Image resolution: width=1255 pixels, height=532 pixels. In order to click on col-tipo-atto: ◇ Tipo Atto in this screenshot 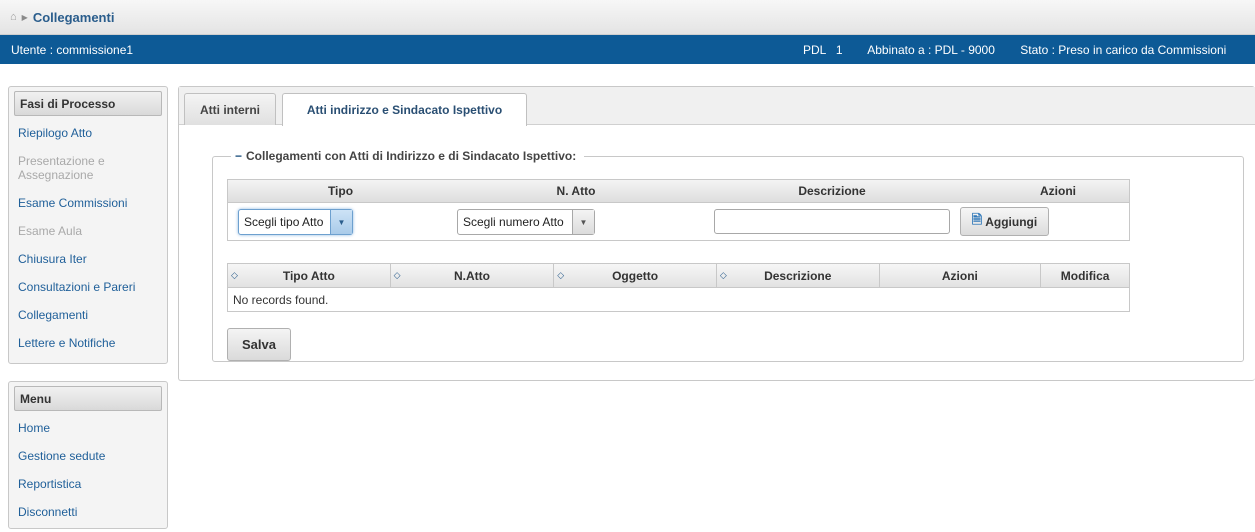, I will do `click(309, 275)`.